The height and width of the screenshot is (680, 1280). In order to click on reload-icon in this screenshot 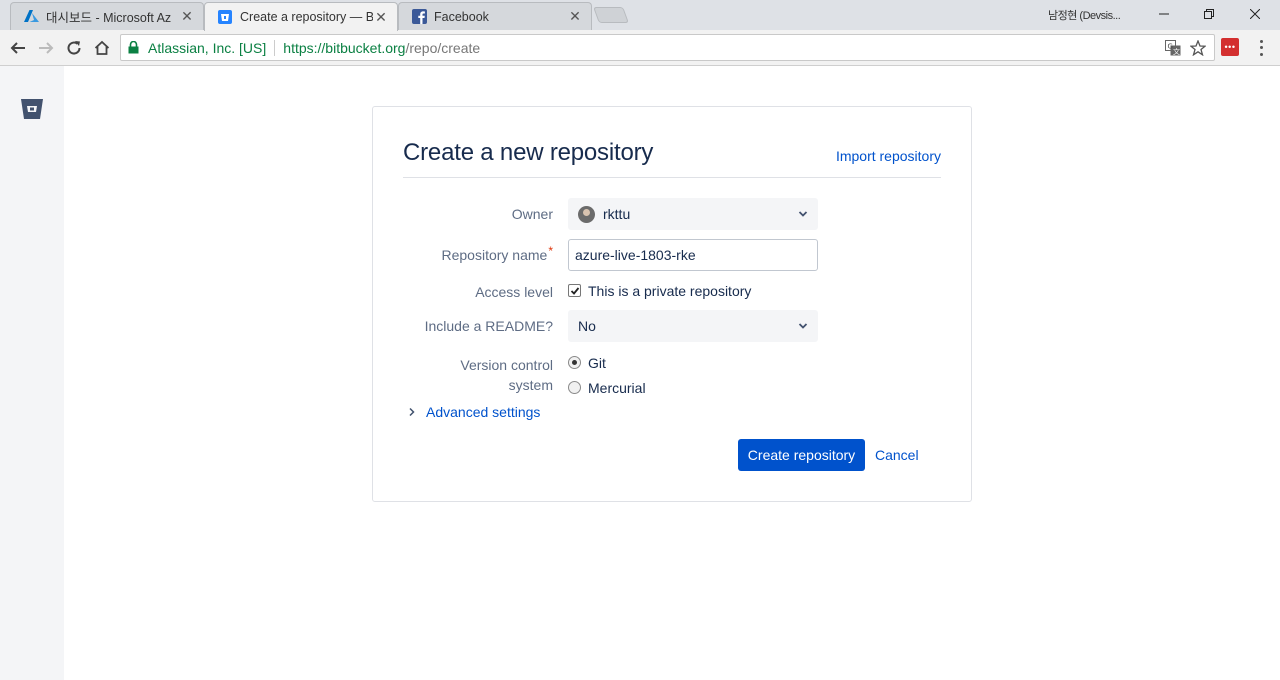, I will do `click(74, 48)`.